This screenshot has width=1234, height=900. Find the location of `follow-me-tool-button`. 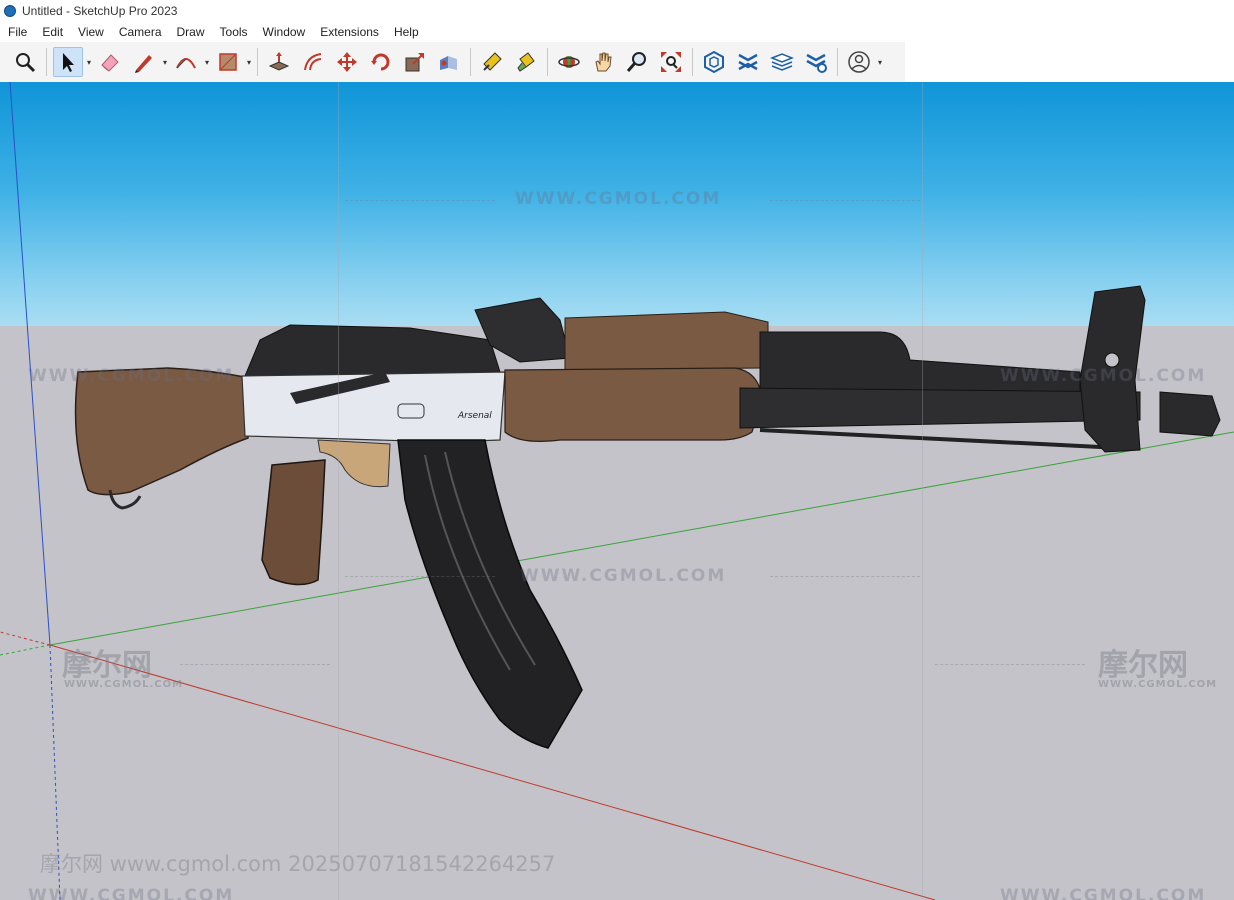

follow-me-tool-button is located at coordinates (449, 62).